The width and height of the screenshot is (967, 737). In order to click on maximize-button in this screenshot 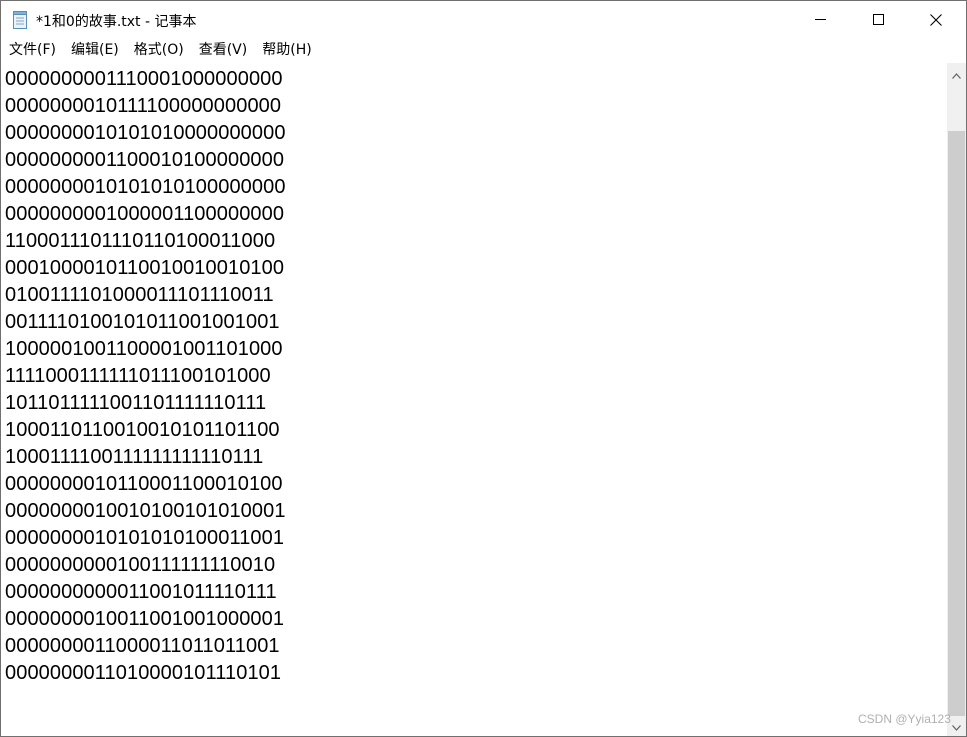, I will do `click(878, 19)`.